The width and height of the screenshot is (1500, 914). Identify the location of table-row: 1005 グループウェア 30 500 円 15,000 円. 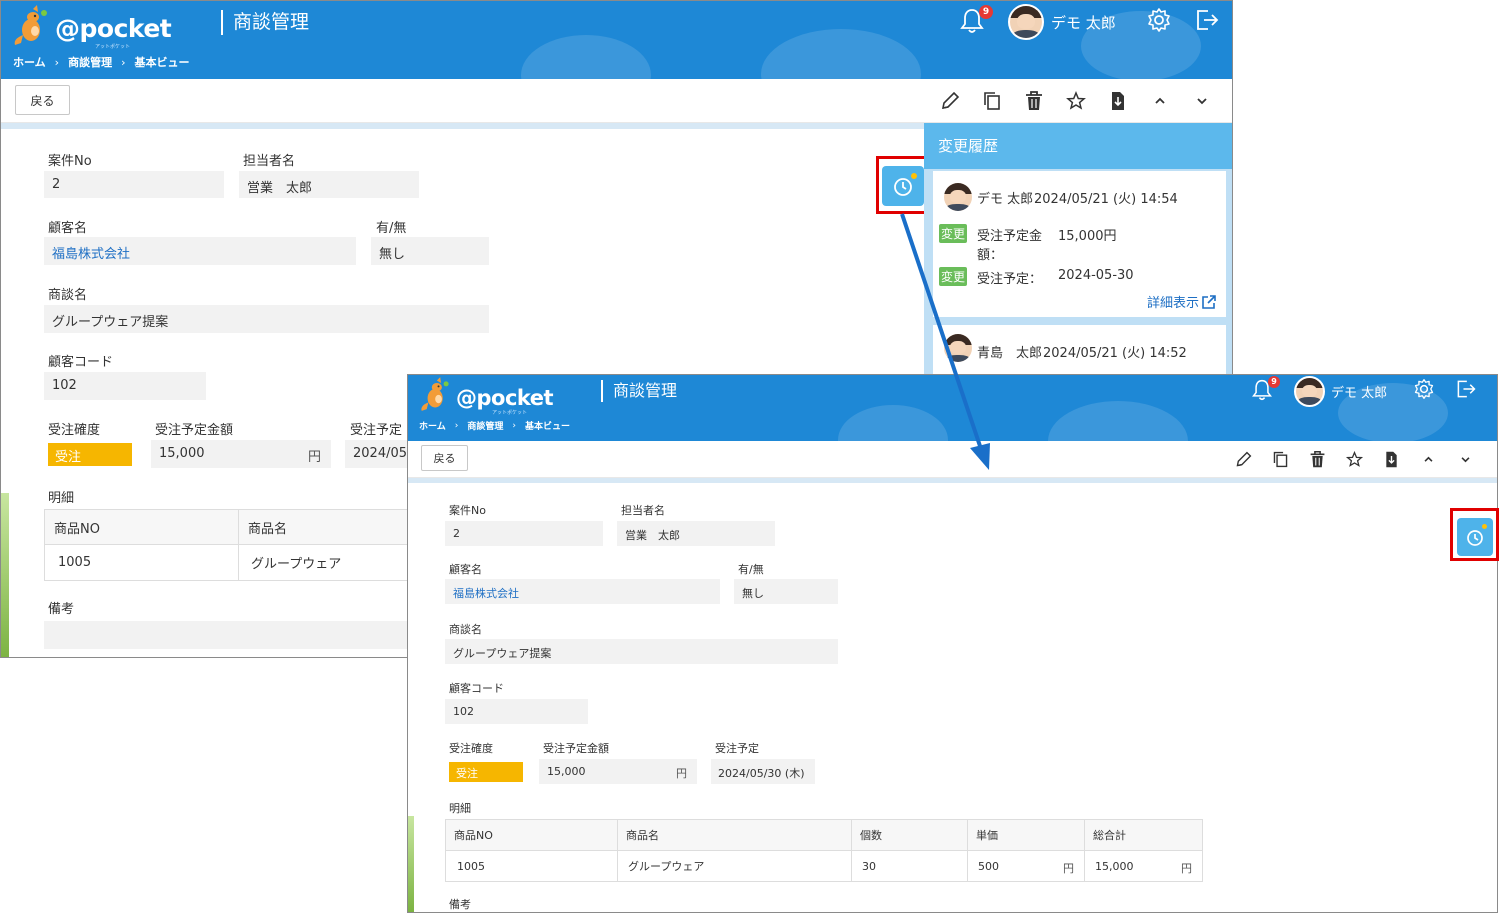
(824, 866).